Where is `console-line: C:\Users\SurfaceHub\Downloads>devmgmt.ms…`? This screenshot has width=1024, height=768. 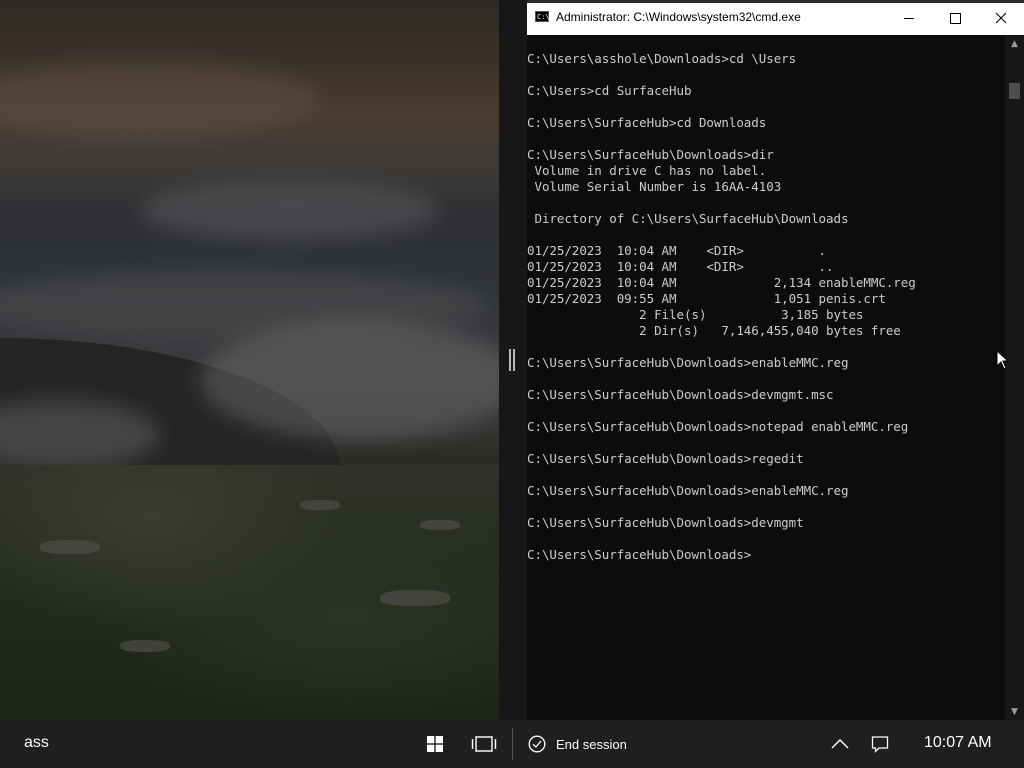
console-line: C:\Users\SurfaceHub\Downloads>devmgmt.ms… is located at coordinates (680, 394).